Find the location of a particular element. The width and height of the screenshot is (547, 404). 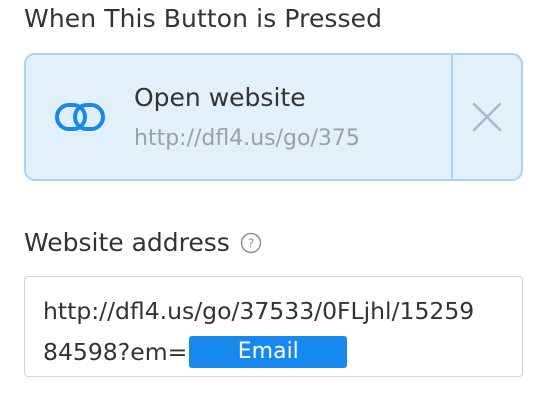

close-icon is located at coordinates (487, 117).